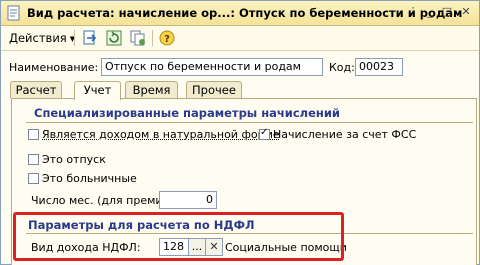  I want to click on months-input: 0, so click(188, 200).